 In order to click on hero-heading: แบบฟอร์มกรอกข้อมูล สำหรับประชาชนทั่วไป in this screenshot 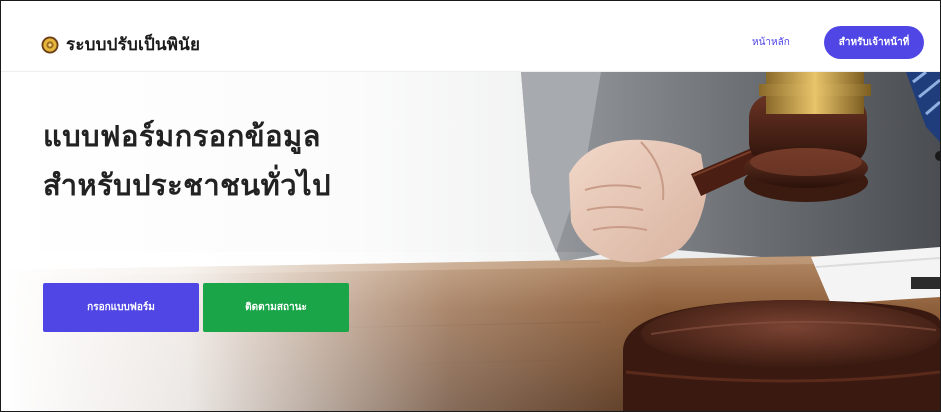, I will do `click(187, 161)`.